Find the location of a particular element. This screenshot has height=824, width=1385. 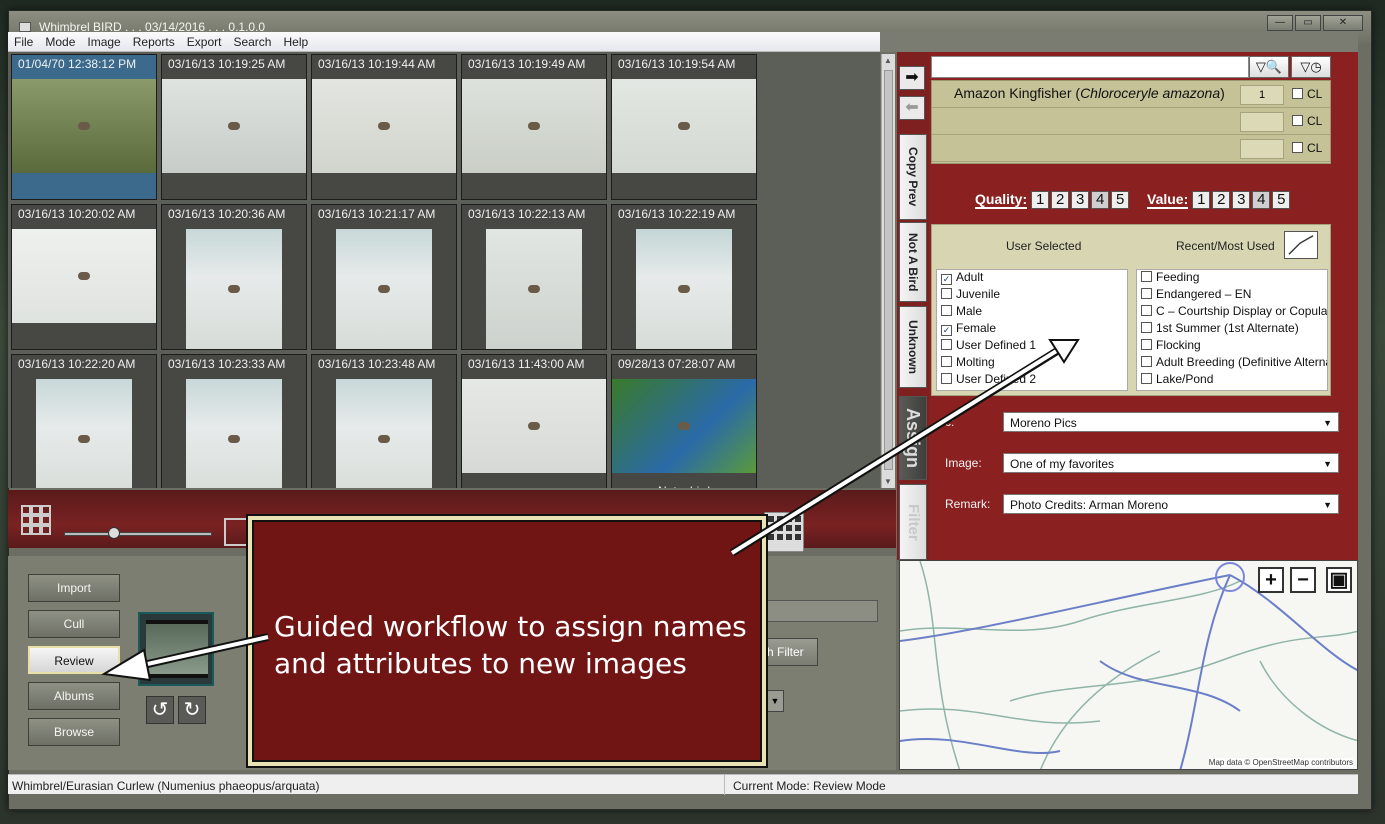

value-option-4: 4 is located at coordinates (1261, 200).